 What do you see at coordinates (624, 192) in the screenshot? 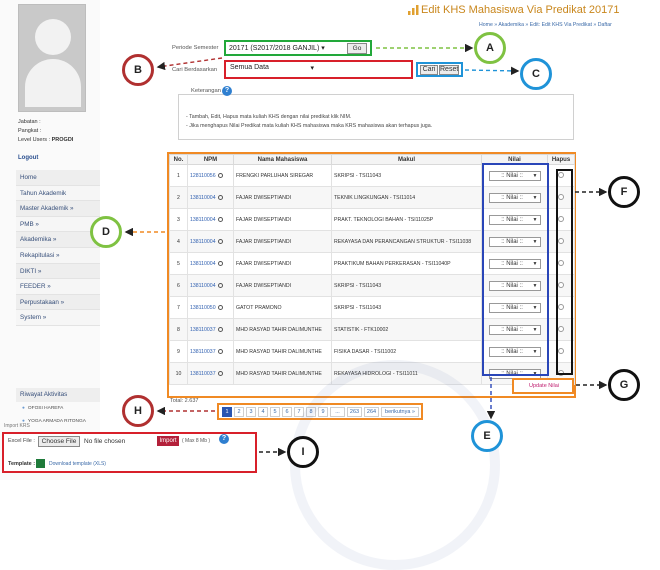
I see `callout-f: F` at bounding box center [624, 192].